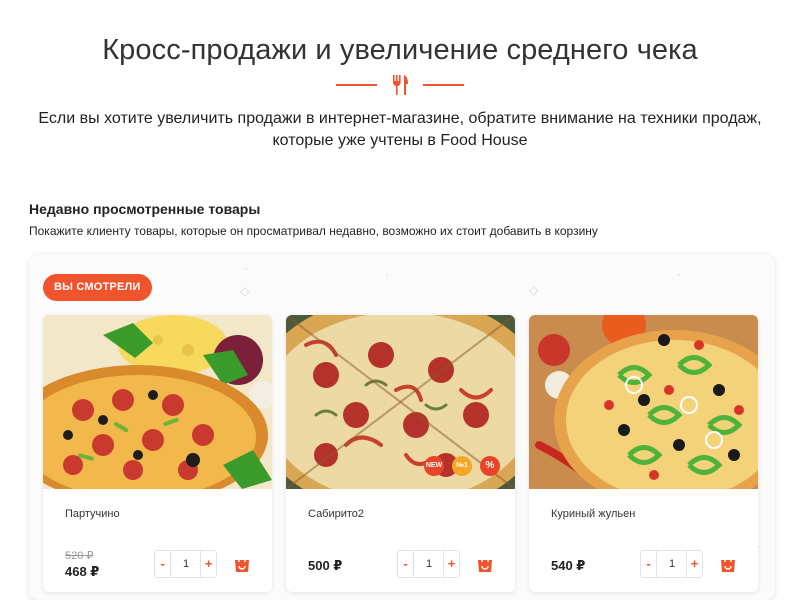  What do you see at coordinates (400, 453) in the screenshot?
I see `product-card: NEW №1 % Сабирито2 500 ₽ - 1 +` at bounding box center [400, 453].